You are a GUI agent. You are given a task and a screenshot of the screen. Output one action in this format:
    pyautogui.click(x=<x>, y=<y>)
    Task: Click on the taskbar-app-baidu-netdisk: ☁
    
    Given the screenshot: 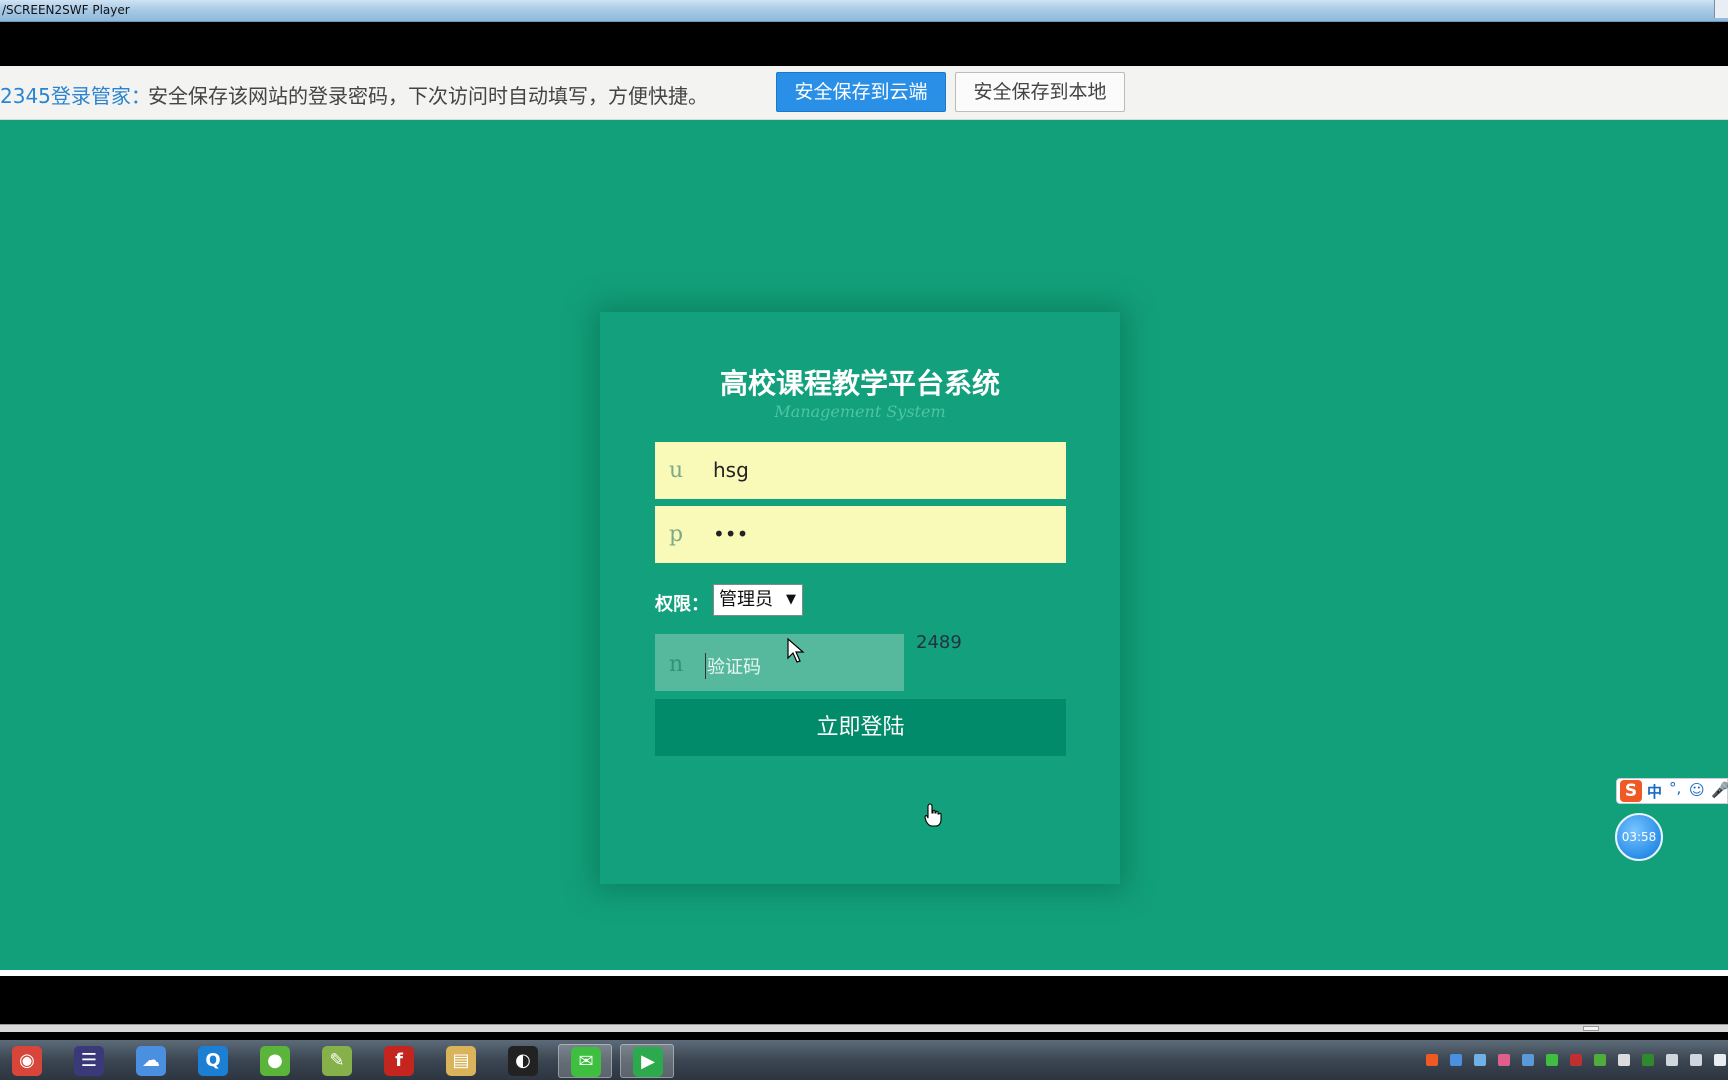 What is the action you would take?
    pyautogui.click(x=151, y=1061)
    